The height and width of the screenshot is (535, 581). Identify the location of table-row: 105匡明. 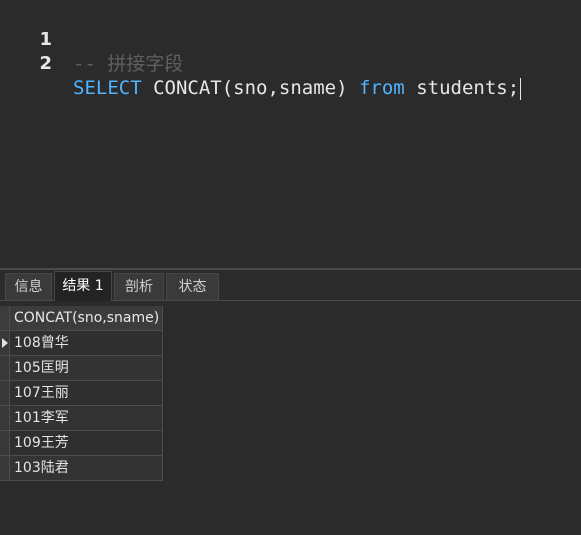
(81, 368).